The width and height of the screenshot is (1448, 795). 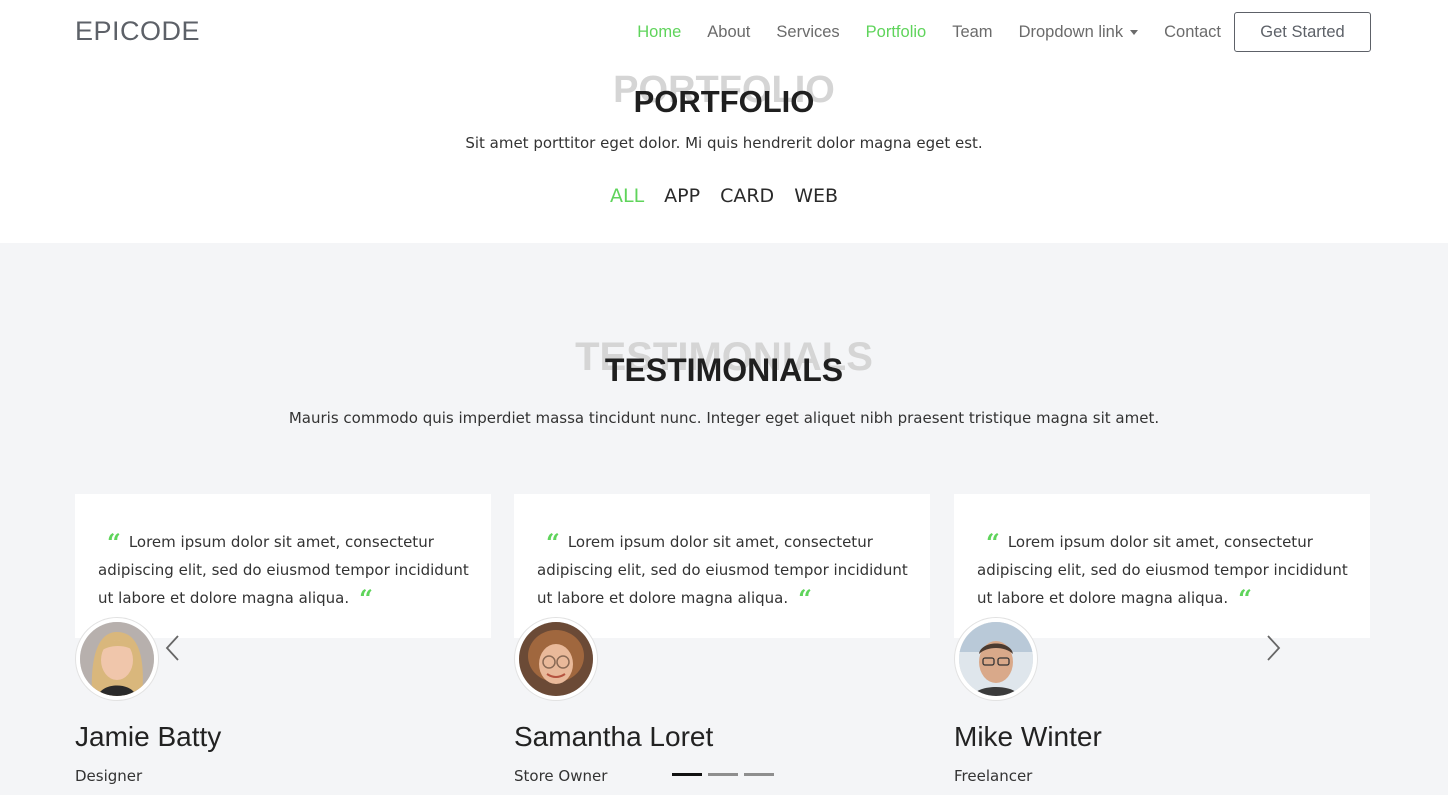 I want to click on nav-portfolio: Portfolio, so click(x=896, y=32).